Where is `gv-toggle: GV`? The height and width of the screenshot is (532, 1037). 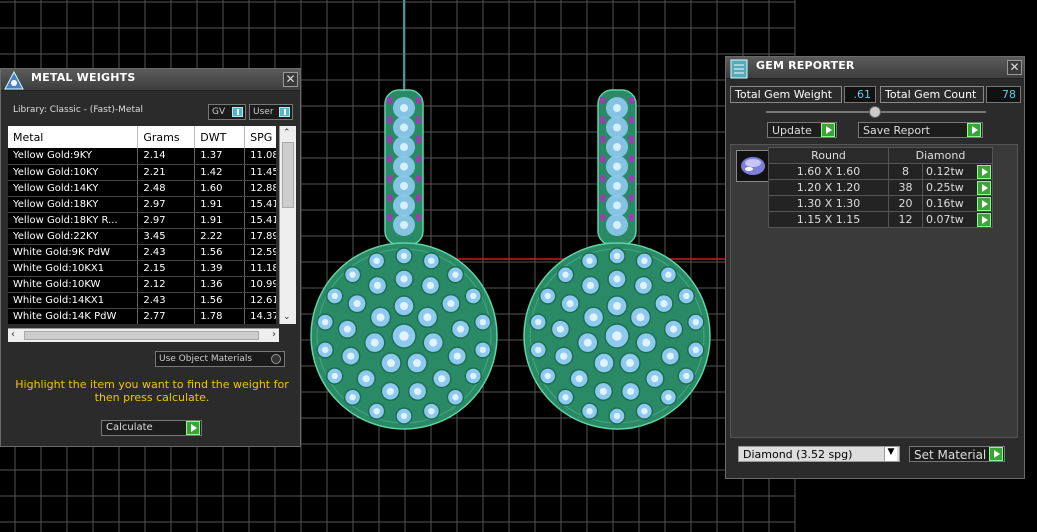 gv-toggle: GV is located at coordinates (227, 112).